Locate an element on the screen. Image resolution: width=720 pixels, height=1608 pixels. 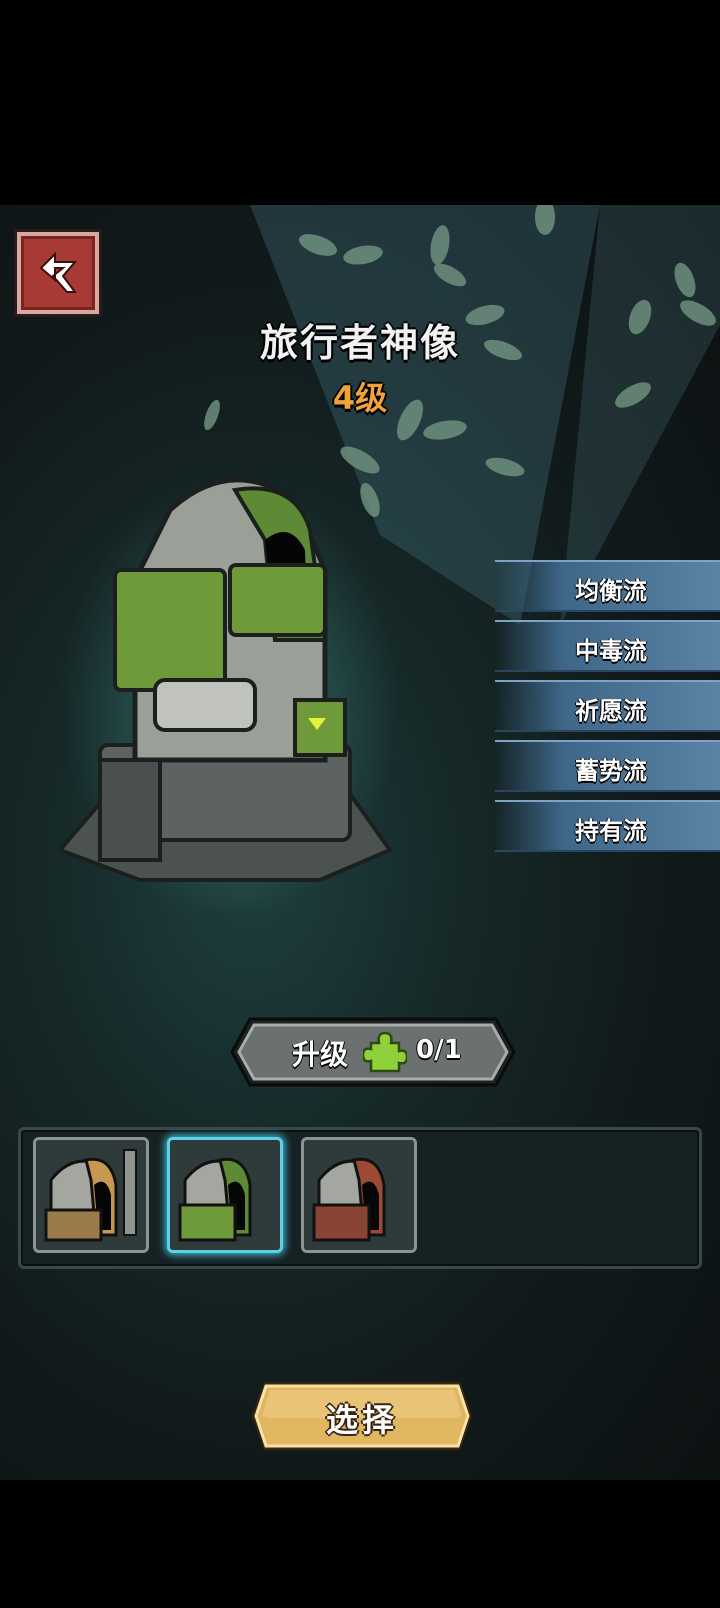
green-statue-thumbnail is located at coordinates (225, 1195).